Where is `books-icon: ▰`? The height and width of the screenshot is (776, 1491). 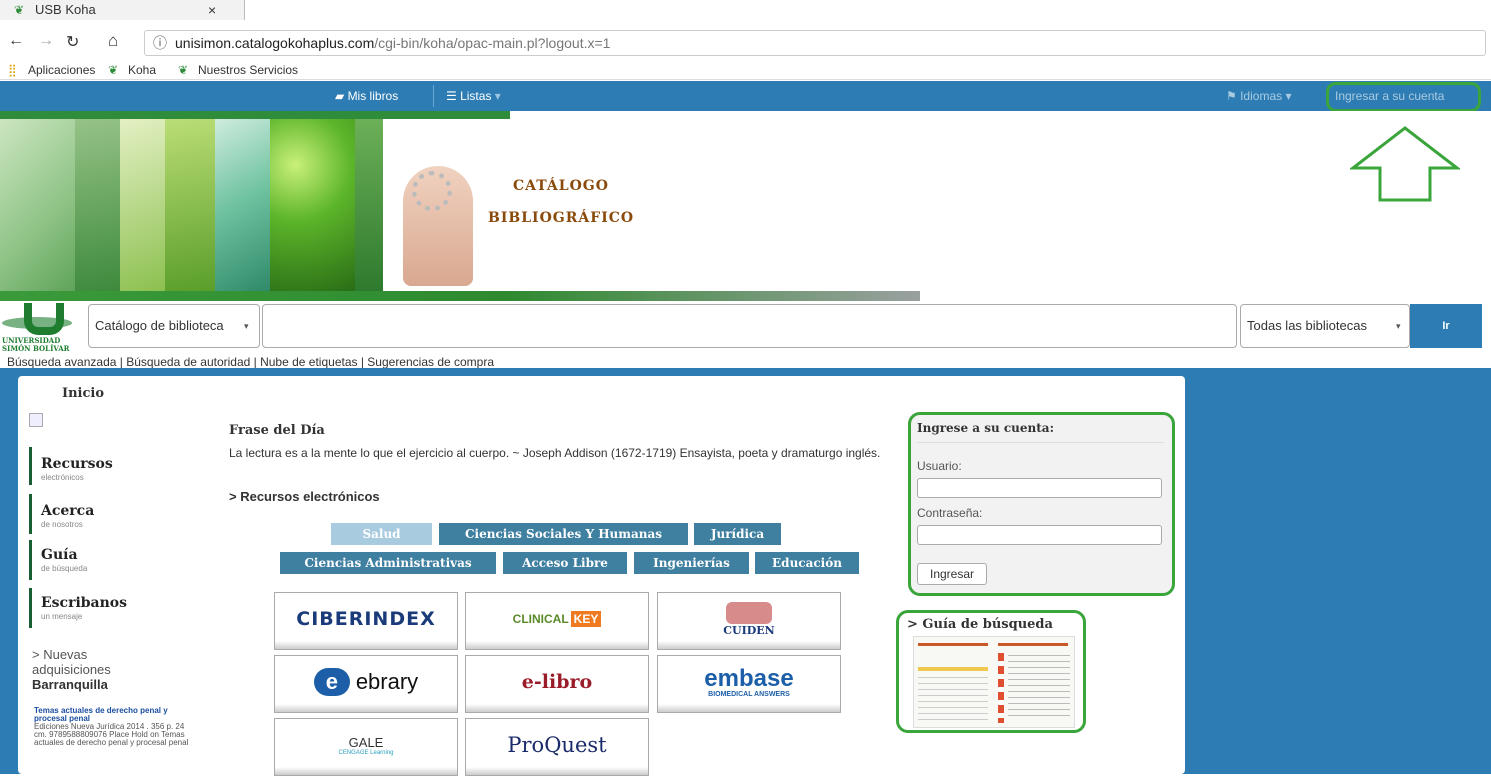 books-icon: ▰ is located at coordinates (341, 96).